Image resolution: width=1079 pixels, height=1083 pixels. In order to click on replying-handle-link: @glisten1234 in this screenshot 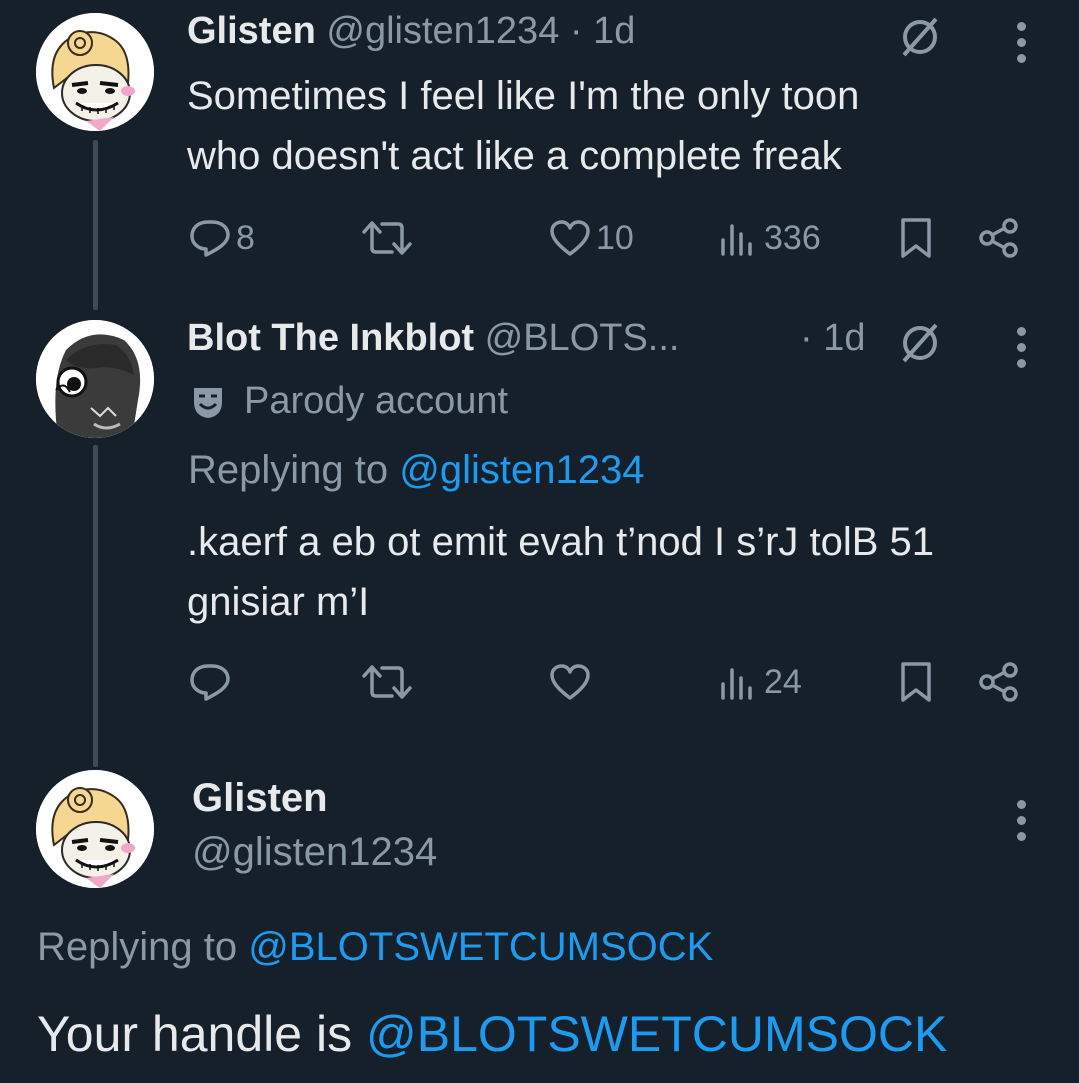, I will do `click(521, 470)`.